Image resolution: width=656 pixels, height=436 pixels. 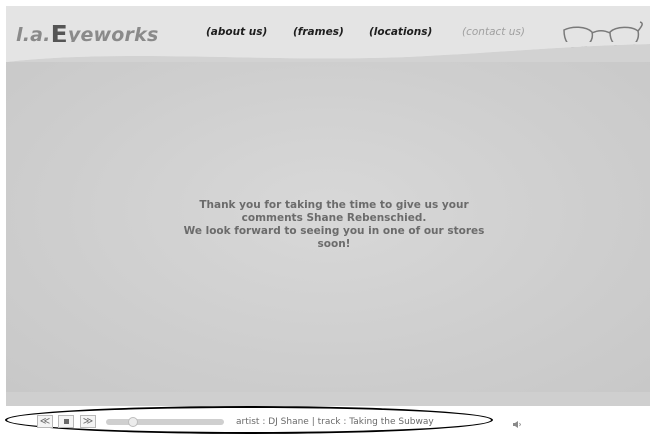 I want to click on prev-track-button: ≪, so click(x=45, y=421).